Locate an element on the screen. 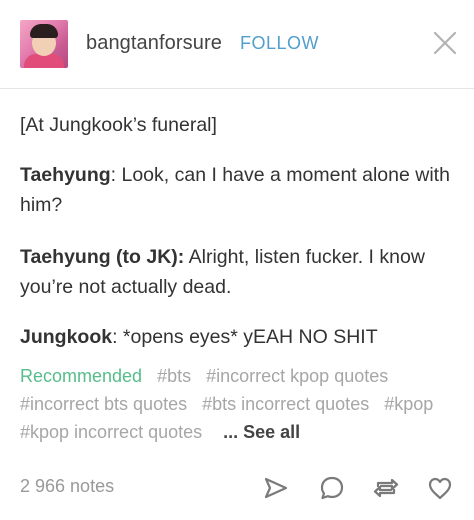 The width and height of the screenshot is (474, 520). see-all-link: ... See all is located at coordinates (261, 432).